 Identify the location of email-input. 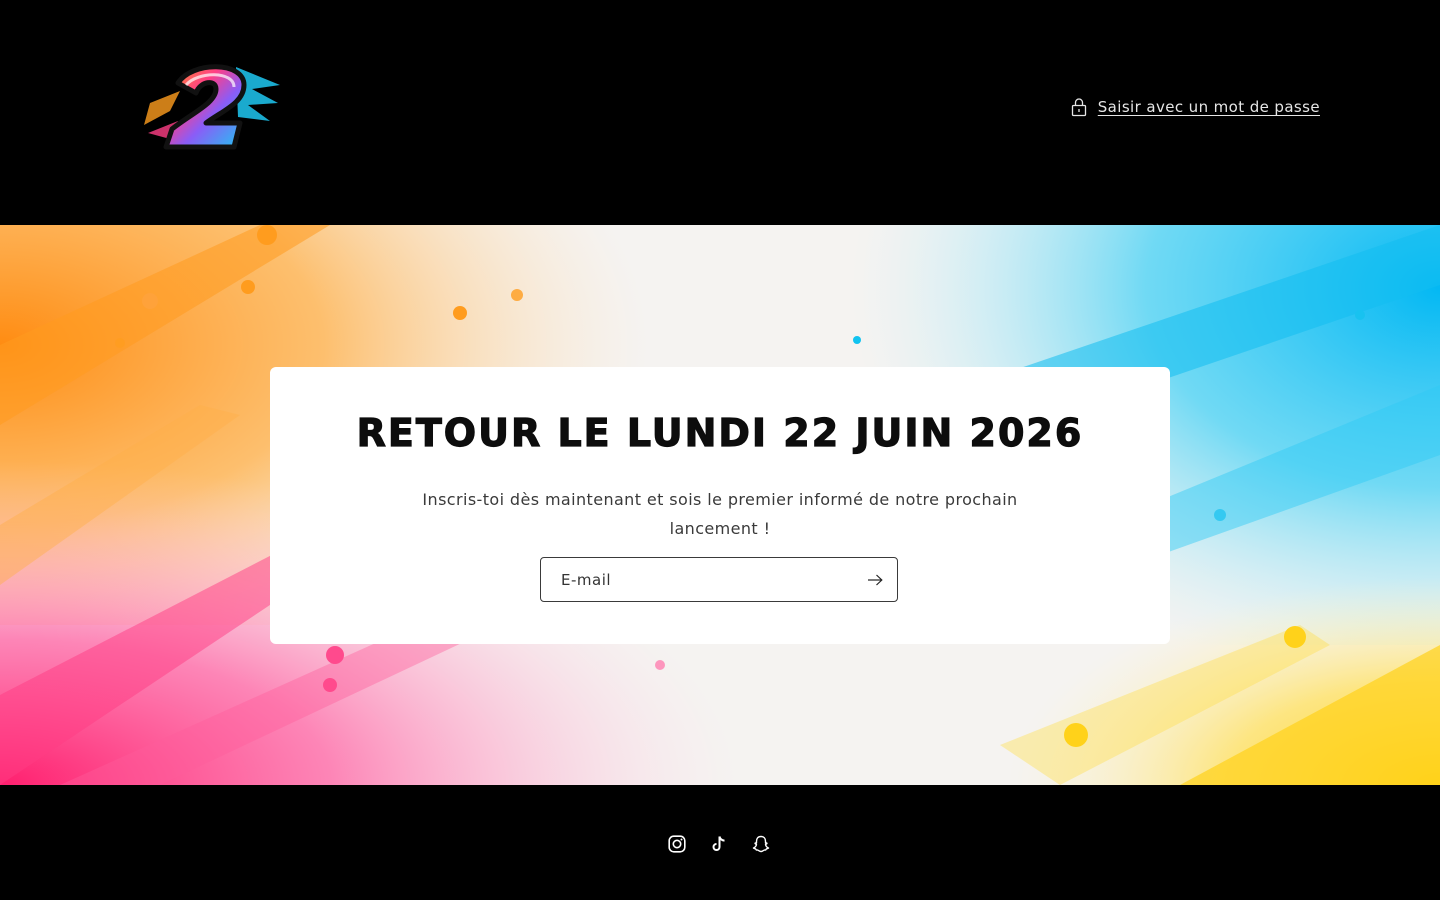
(697, 579).